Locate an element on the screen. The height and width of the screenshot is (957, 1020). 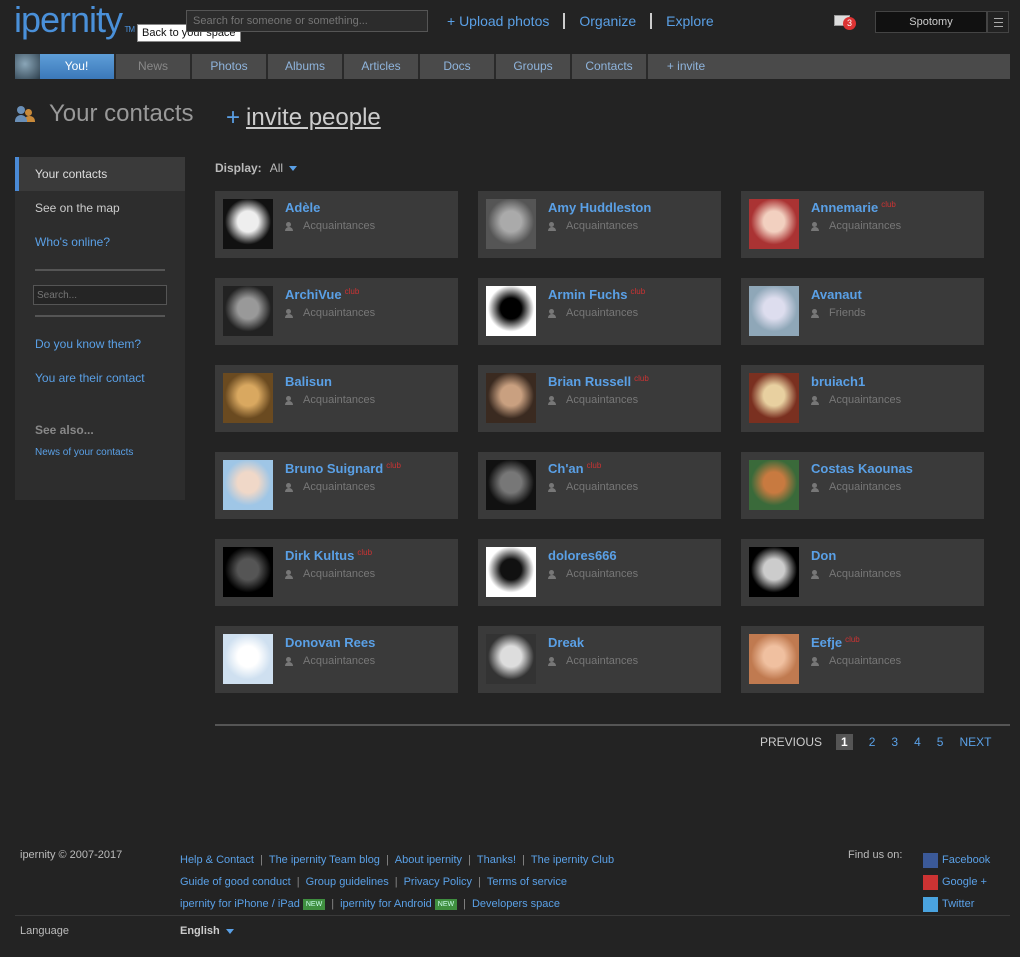
contact-name: Adèle is located at coordinates (302, 207).